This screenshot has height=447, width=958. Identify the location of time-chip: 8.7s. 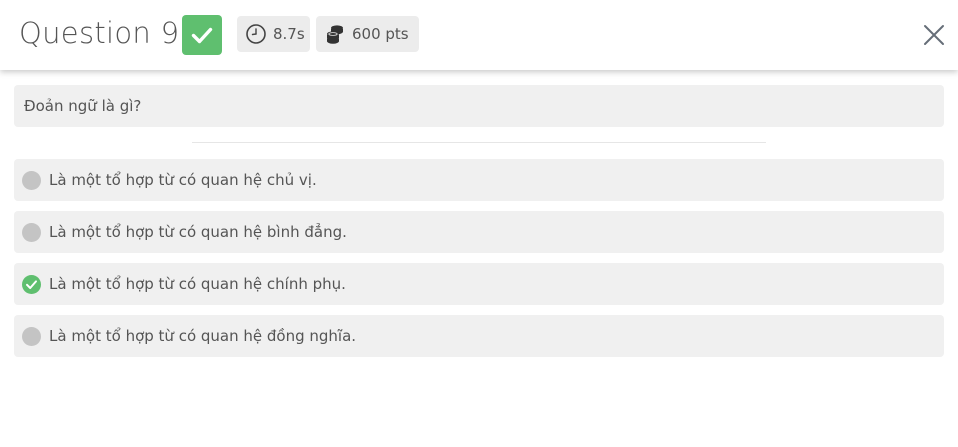
(273, 34).